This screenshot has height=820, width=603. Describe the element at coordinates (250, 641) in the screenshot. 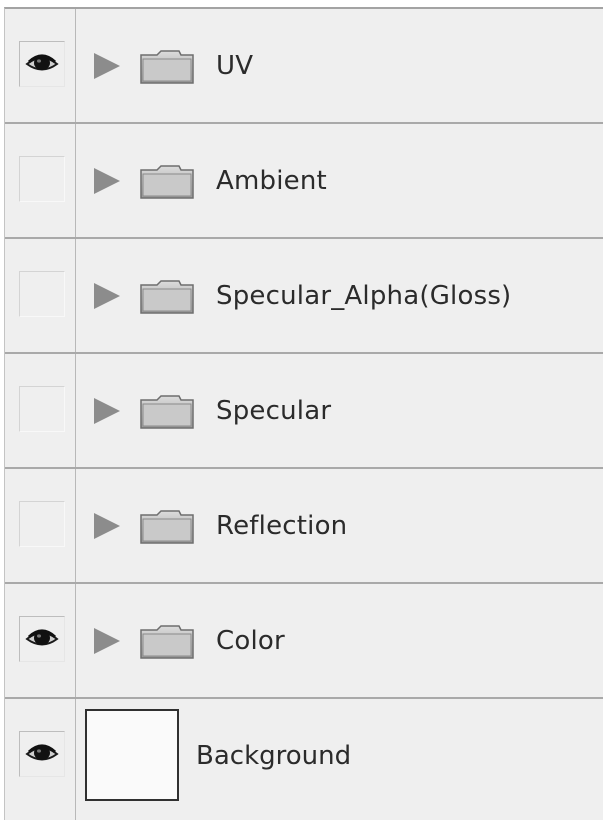

I see `layer-name: Color` at that location.